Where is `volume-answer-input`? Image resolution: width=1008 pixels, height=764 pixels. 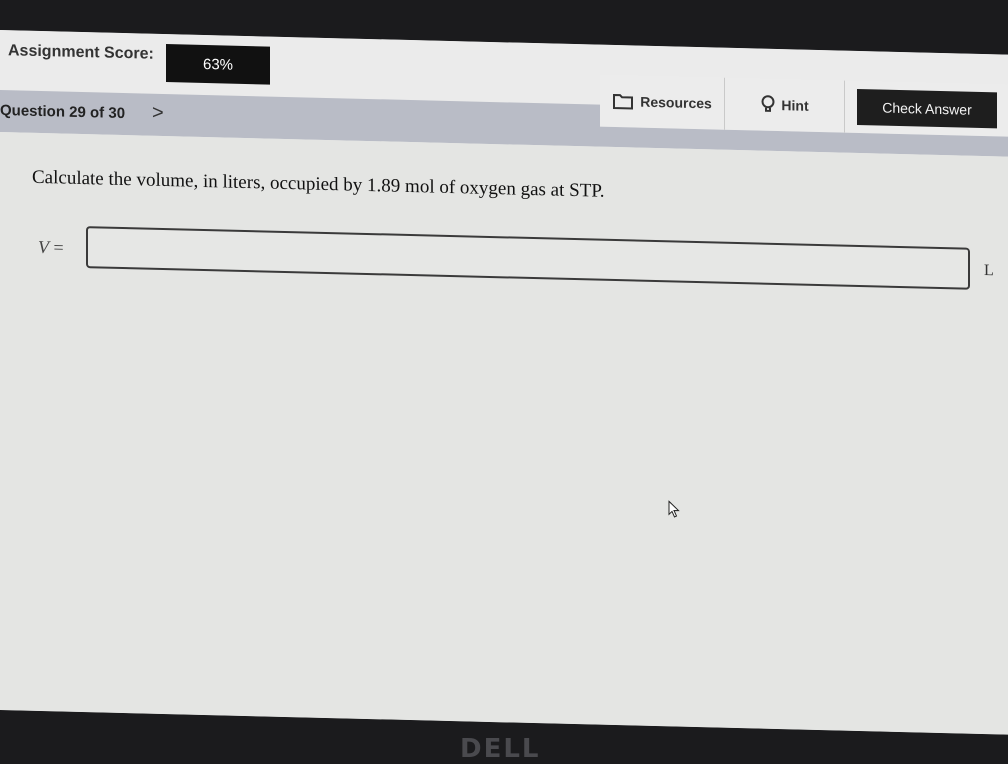 volume-answer-input is located at coordinates (528, 258).